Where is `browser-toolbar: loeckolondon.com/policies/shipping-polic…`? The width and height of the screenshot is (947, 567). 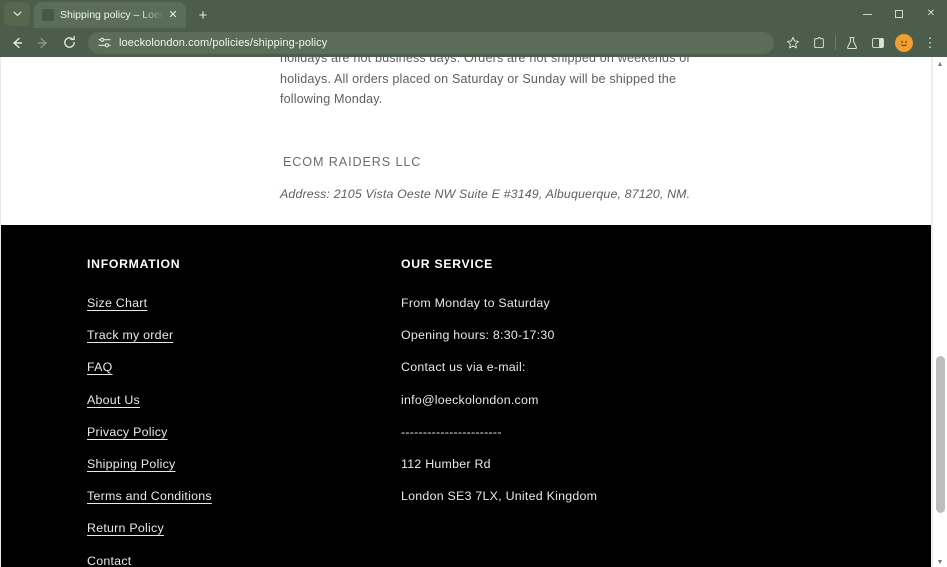 browser-toolbar: loeckolondon.com/policies/shipping-polic… is located at coordinates (473, 42).